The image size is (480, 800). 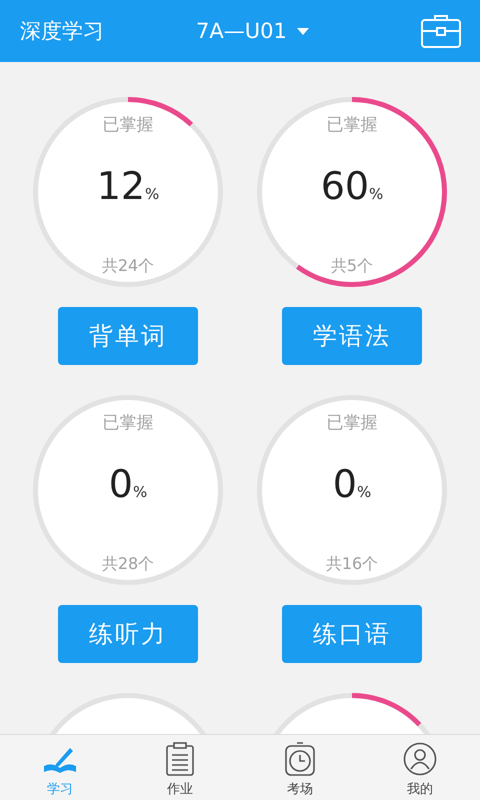 I want to click on app-title: 深度学习, so click(x=62, y=31).